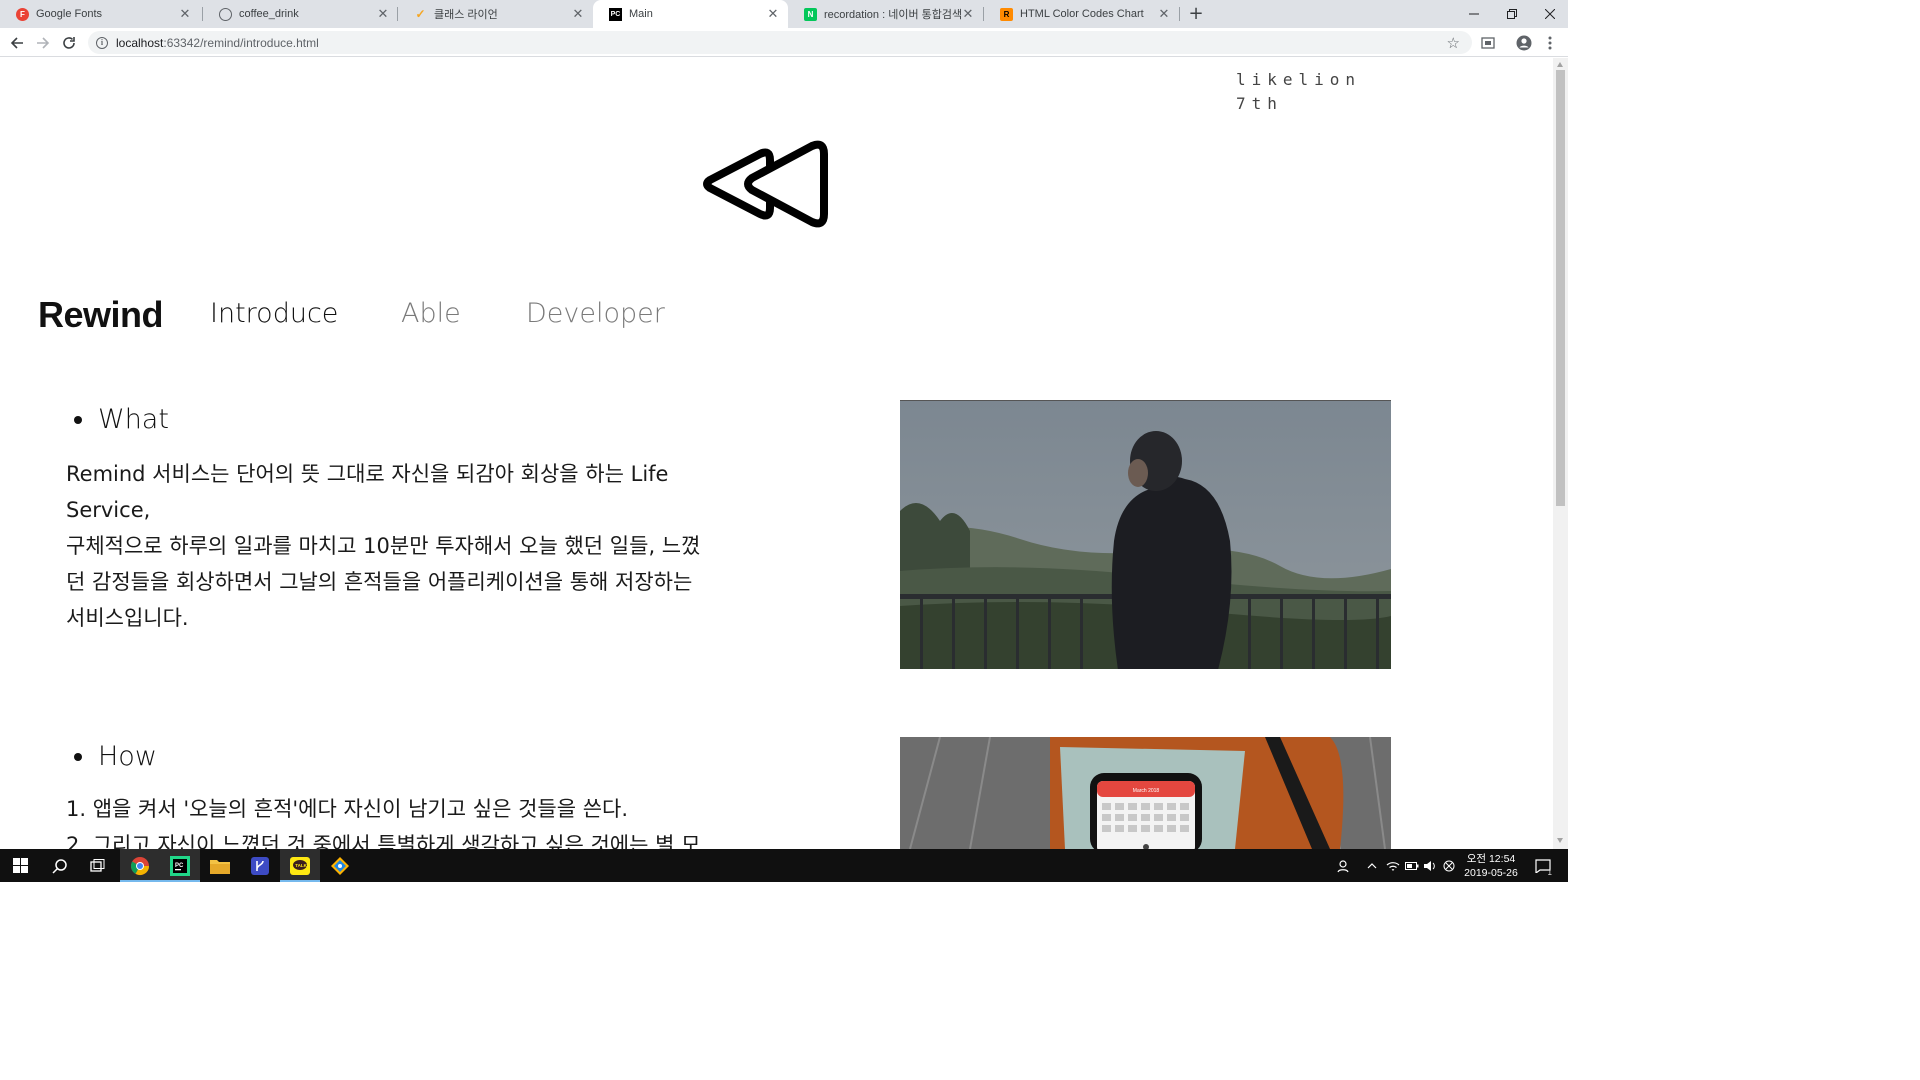  I want to click on section-heading: How, so click(115, 756).